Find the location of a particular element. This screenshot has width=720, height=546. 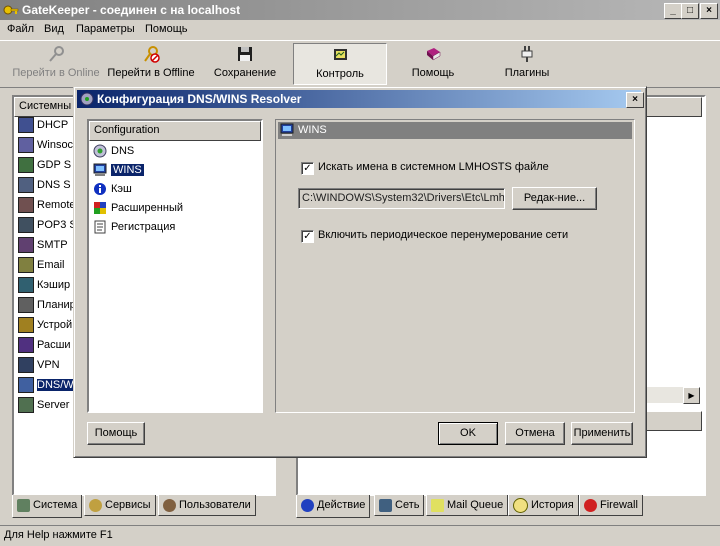

sidebar-item-label: Remote is located at coordinates (56, 204).